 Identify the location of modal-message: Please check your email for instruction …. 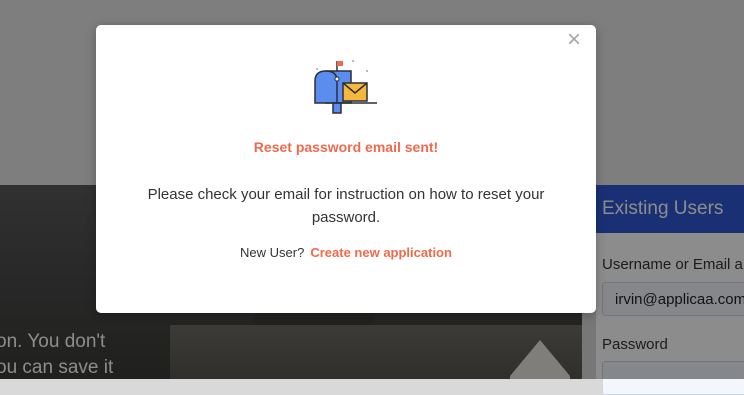
(346, 206).